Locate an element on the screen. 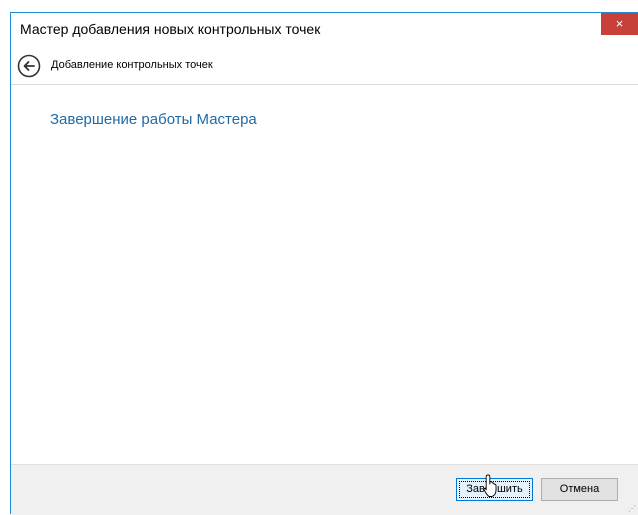  close-button: × is located at coordinates (619, 24).